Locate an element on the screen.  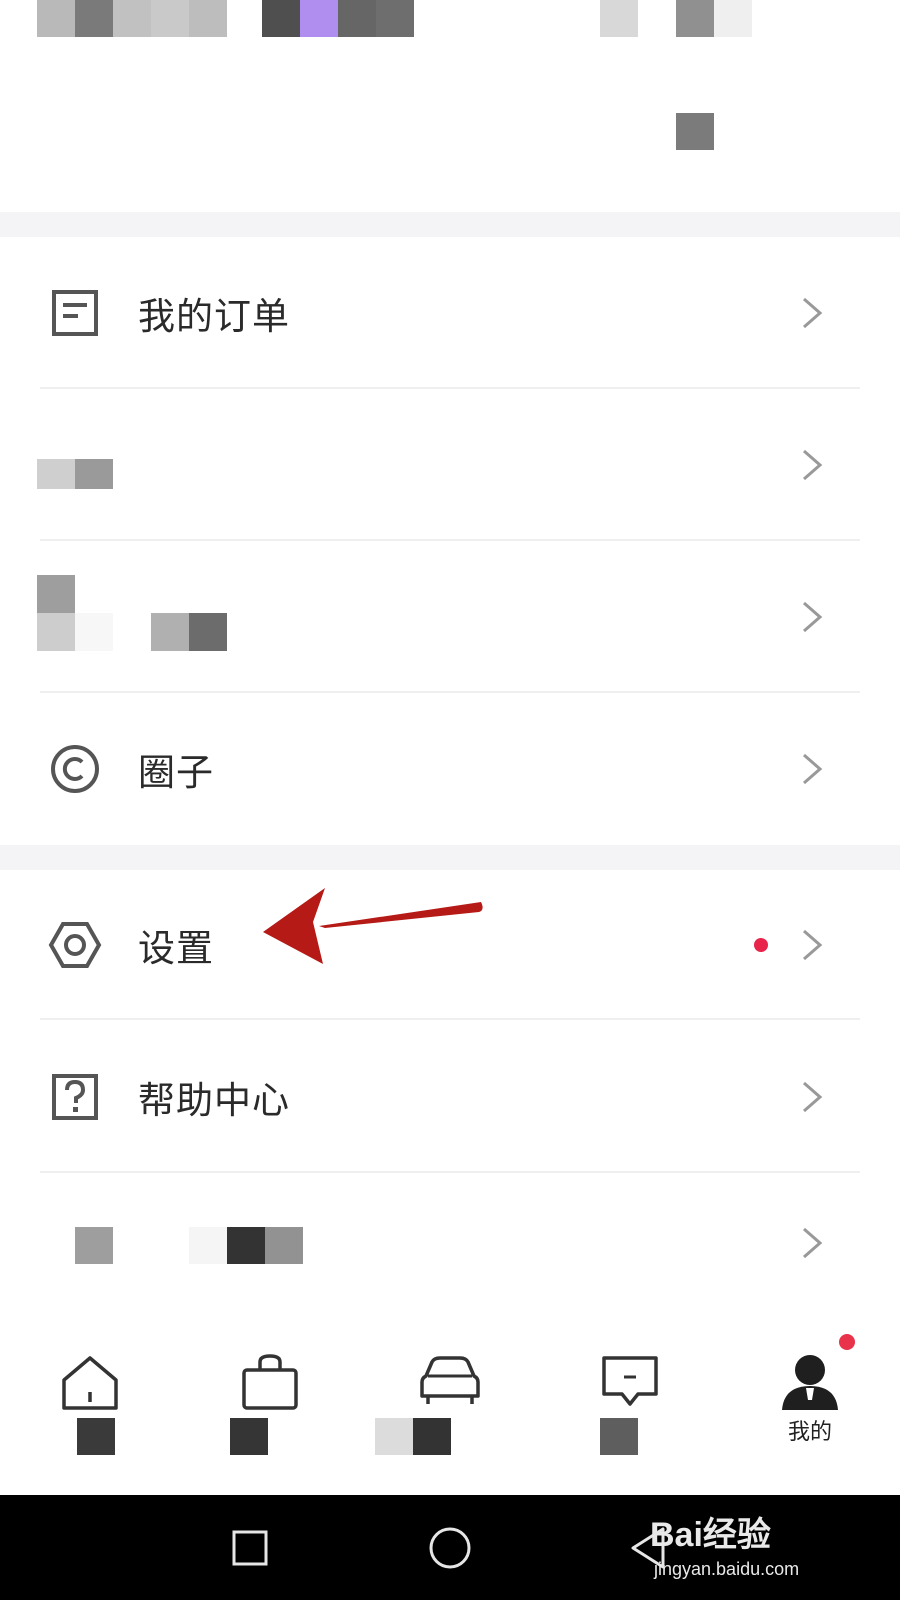
tab-shop is located at coordinates (270, 1402).